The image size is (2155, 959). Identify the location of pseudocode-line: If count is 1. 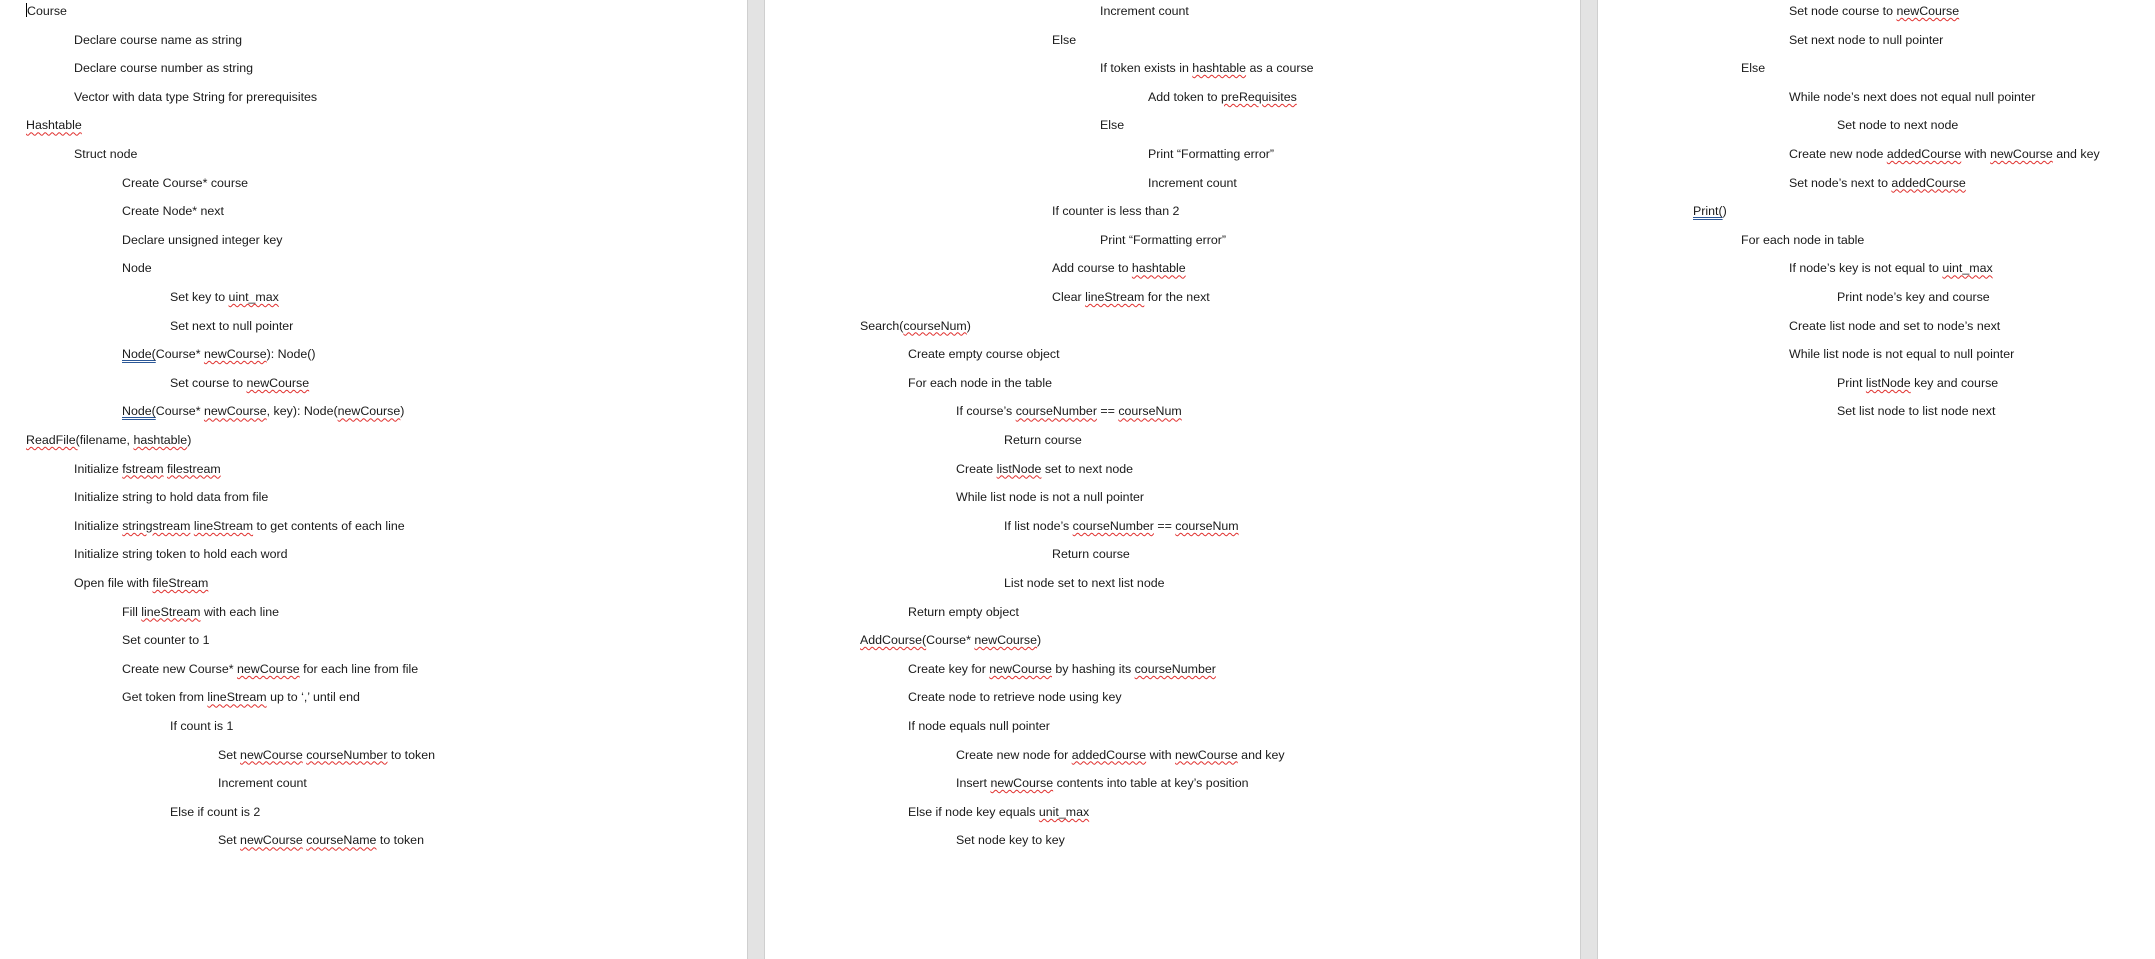
(201, 726).